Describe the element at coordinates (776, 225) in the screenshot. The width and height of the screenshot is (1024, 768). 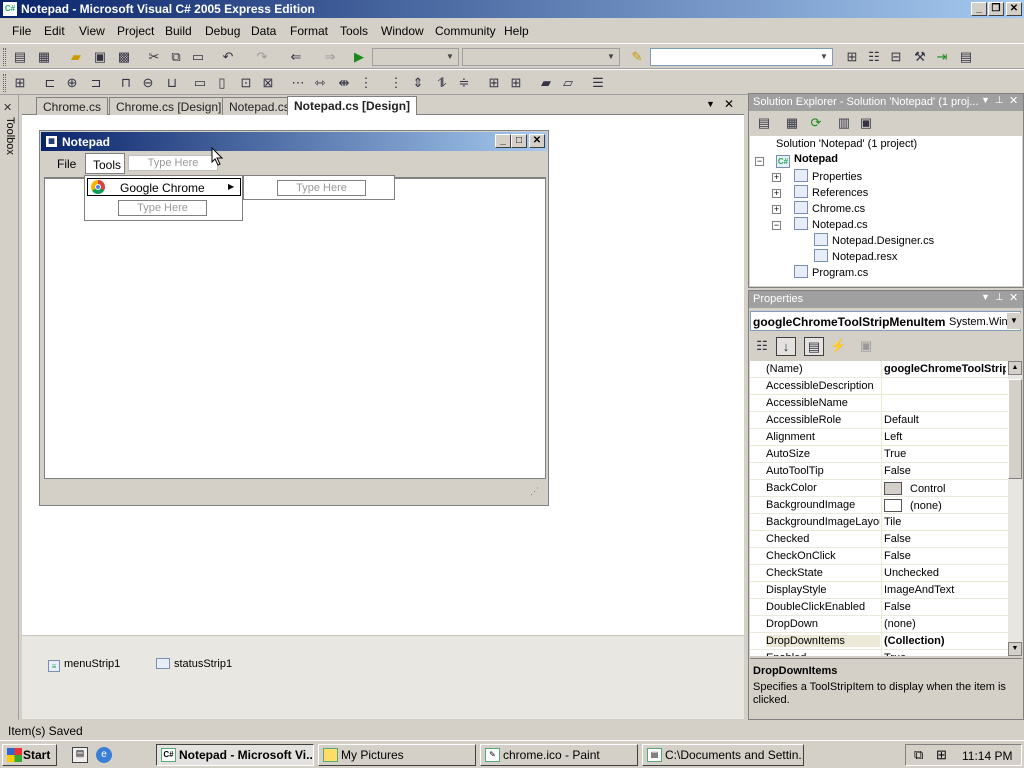
I see `collapse-icon: −` at that location.